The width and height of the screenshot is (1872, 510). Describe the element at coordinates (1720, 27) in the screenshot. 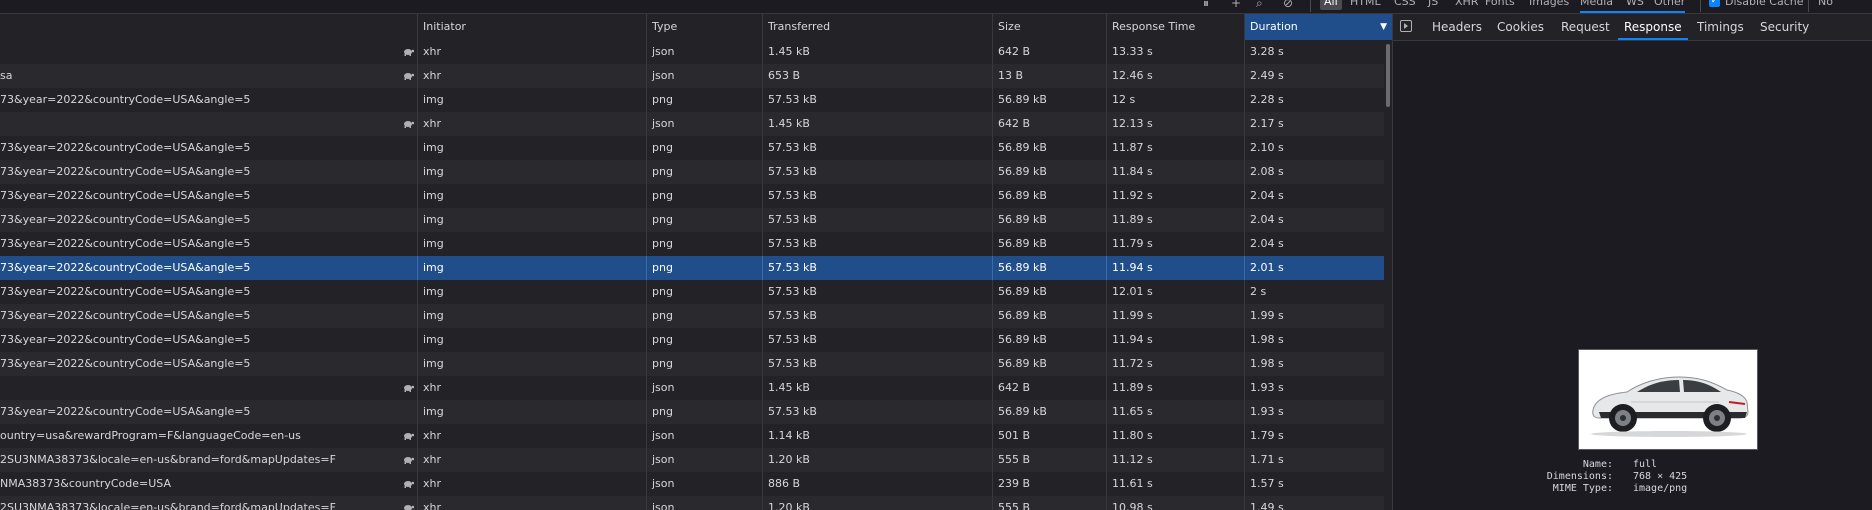

I see `tab-timings: Timings` at that location.